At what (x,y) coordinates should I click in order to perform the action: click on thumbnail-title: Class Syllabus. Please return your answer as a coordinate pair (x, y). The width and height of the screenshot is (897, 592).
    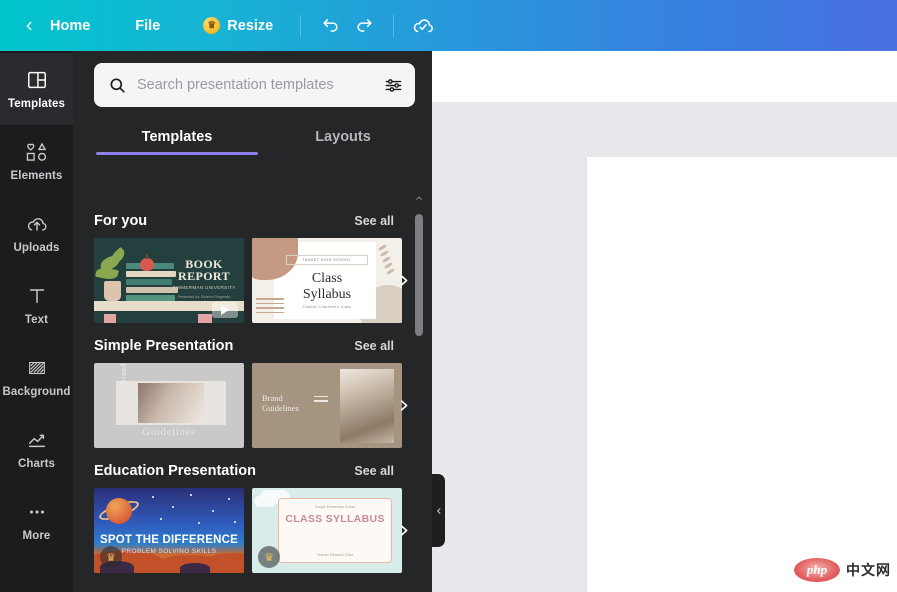
    Looking at the image, I should click on (327, 286).